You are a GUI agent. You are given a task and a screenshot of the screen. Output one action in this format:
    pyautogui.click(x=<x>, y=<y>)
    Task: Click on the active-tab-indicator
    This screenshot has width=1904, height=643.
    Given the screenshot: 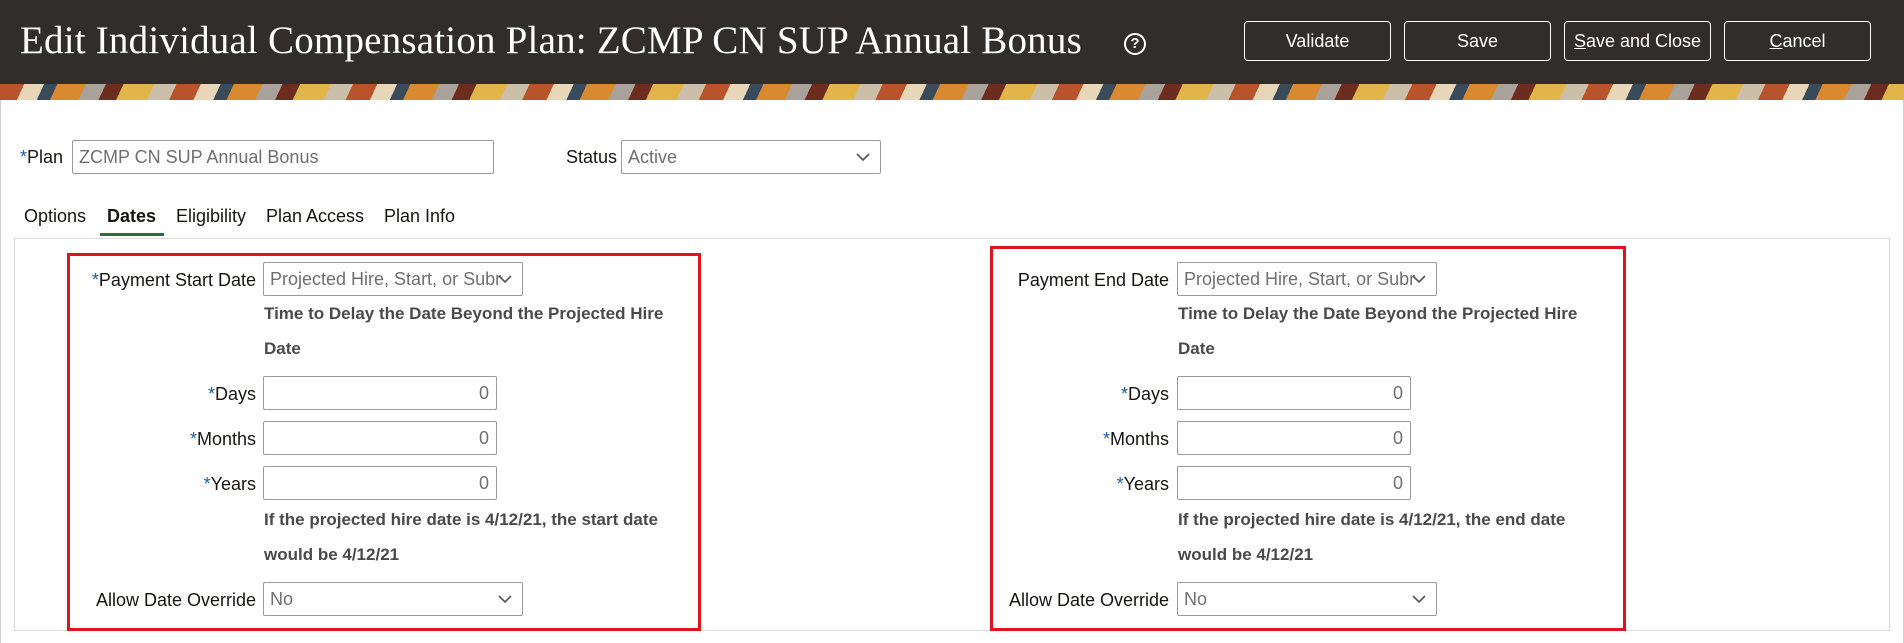 What is the action you would take?
    pyautogui.click(x=132, y=234)
    